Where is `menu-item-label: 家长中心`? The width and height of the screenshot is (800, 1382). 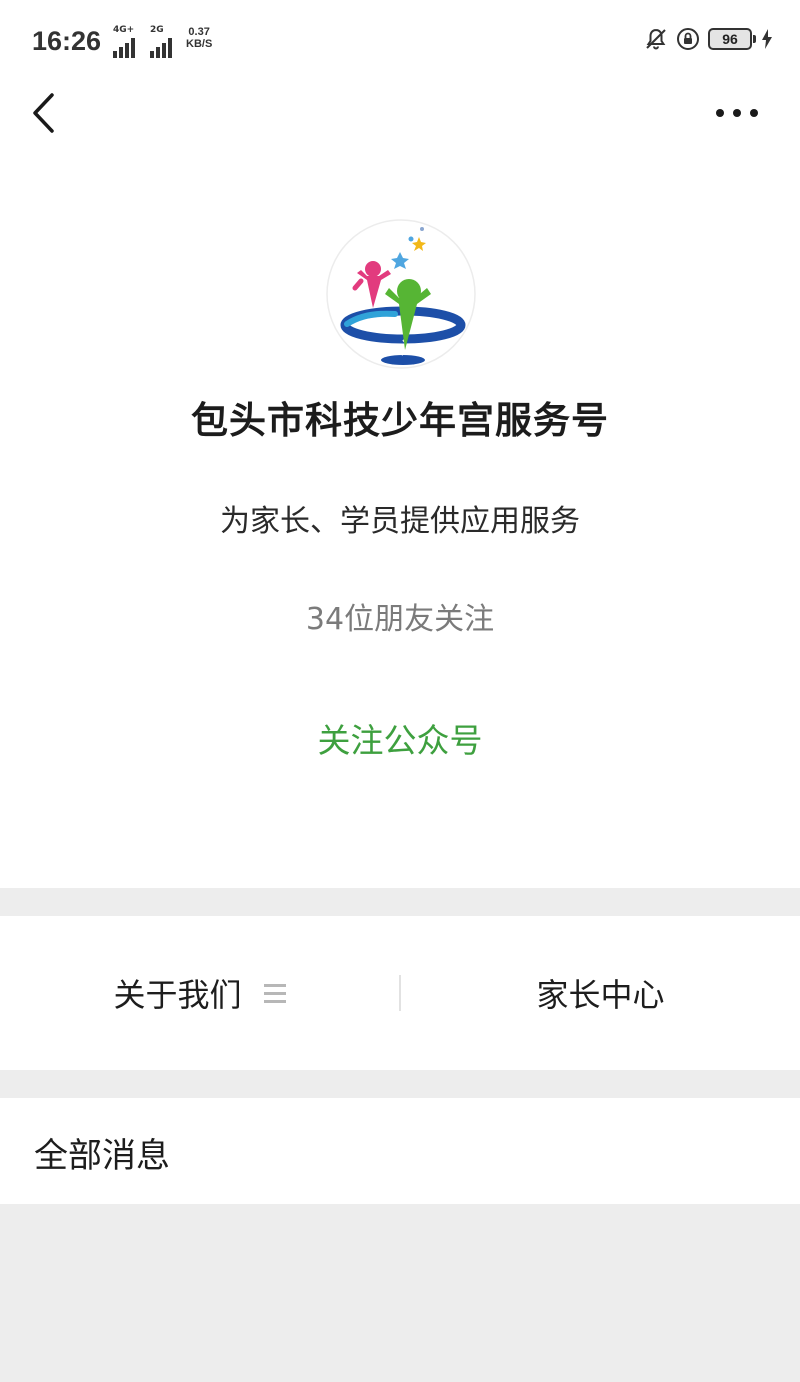
menu-item-label: 家长中心 is located at coordinates (600, 995).